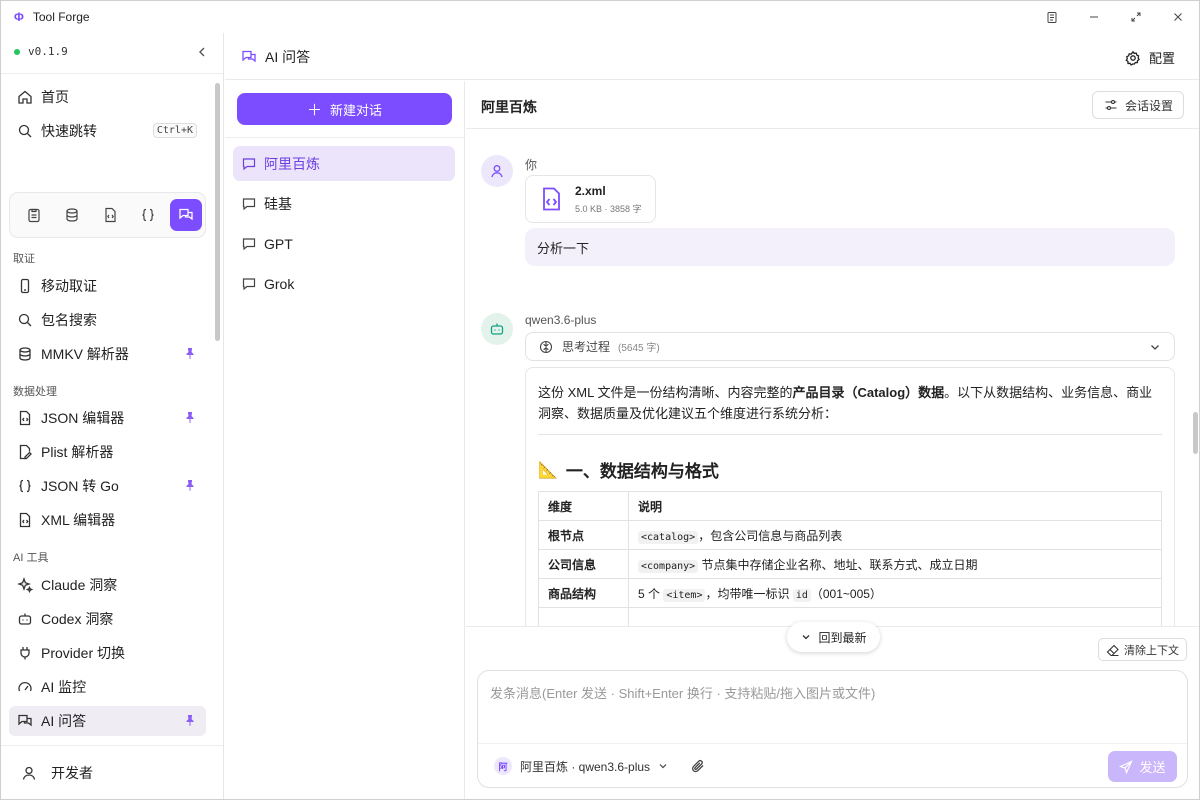 The height and width of the screenshot is (800, 1200). Describe the element at coordinates (79, 585) in the screenshot. I see `sidebar-item-label: Claude 洞察` at that location.